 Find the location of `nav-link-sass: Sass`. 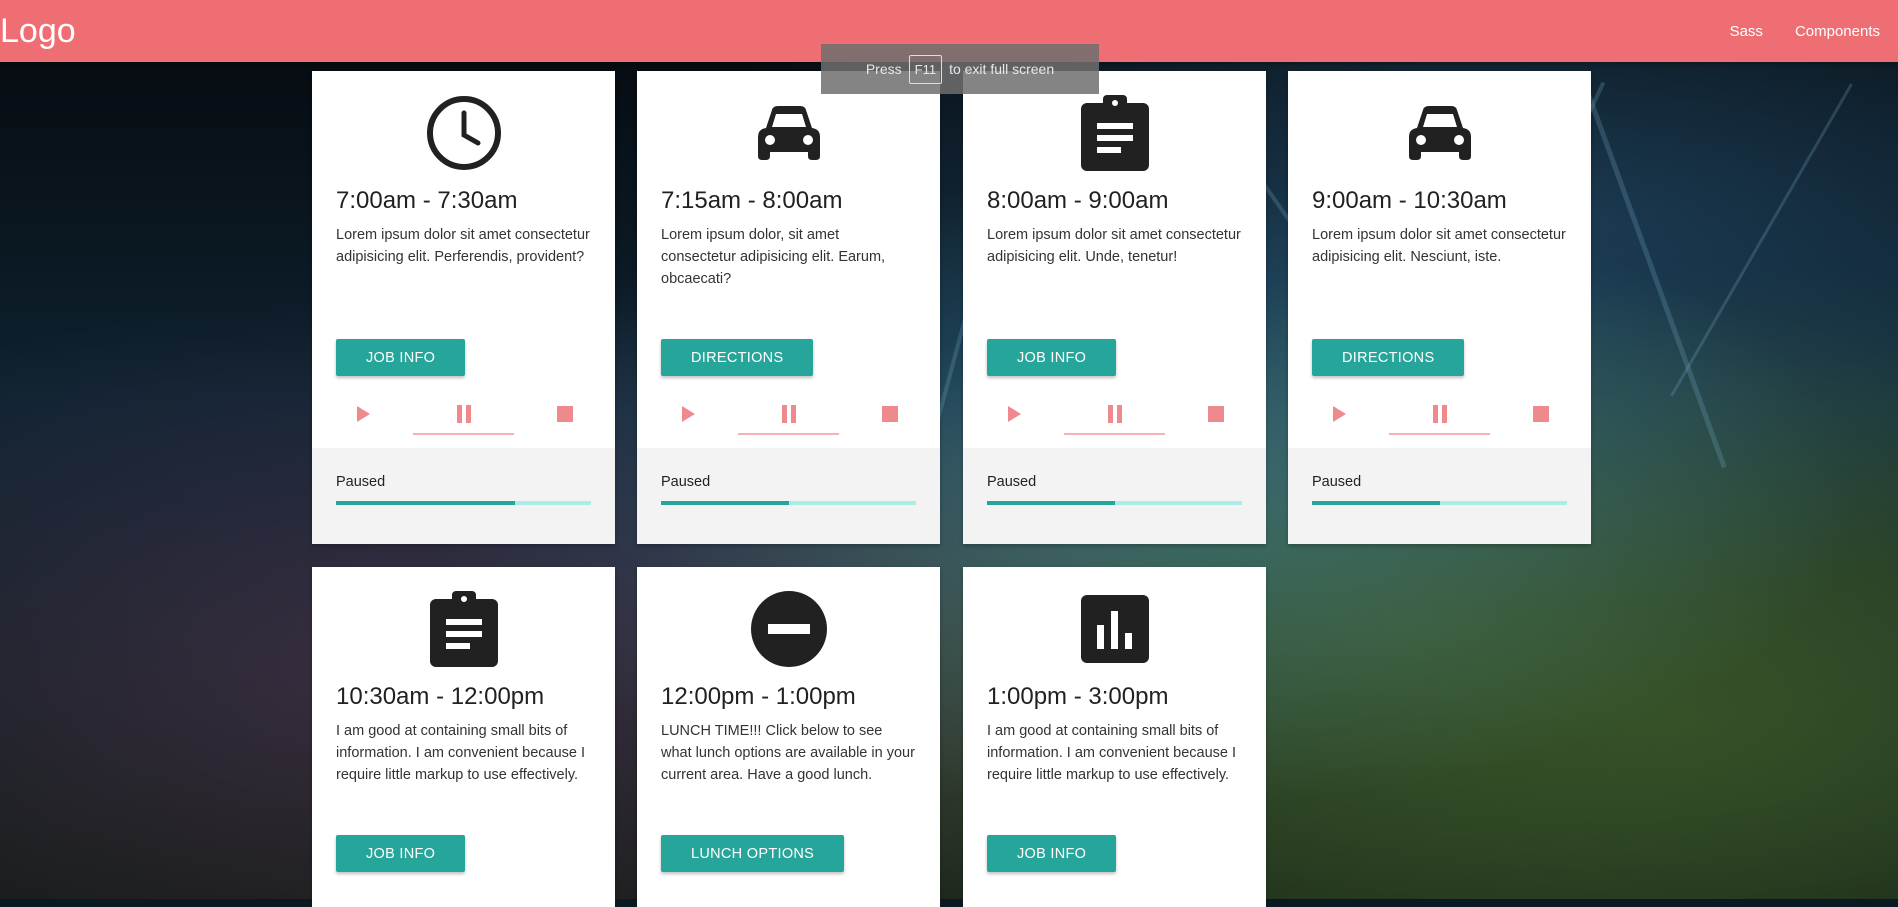

nav-link-sass: Sass is located at coordinates (1746, 31).